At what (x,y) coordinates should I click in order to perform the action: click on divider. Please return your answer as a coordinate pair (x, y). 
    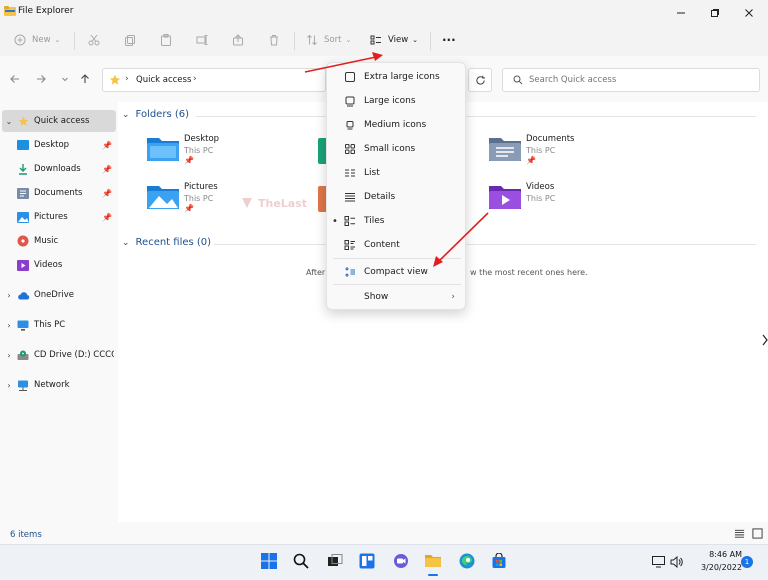
    Looking at the image, I should click on (294, 41).